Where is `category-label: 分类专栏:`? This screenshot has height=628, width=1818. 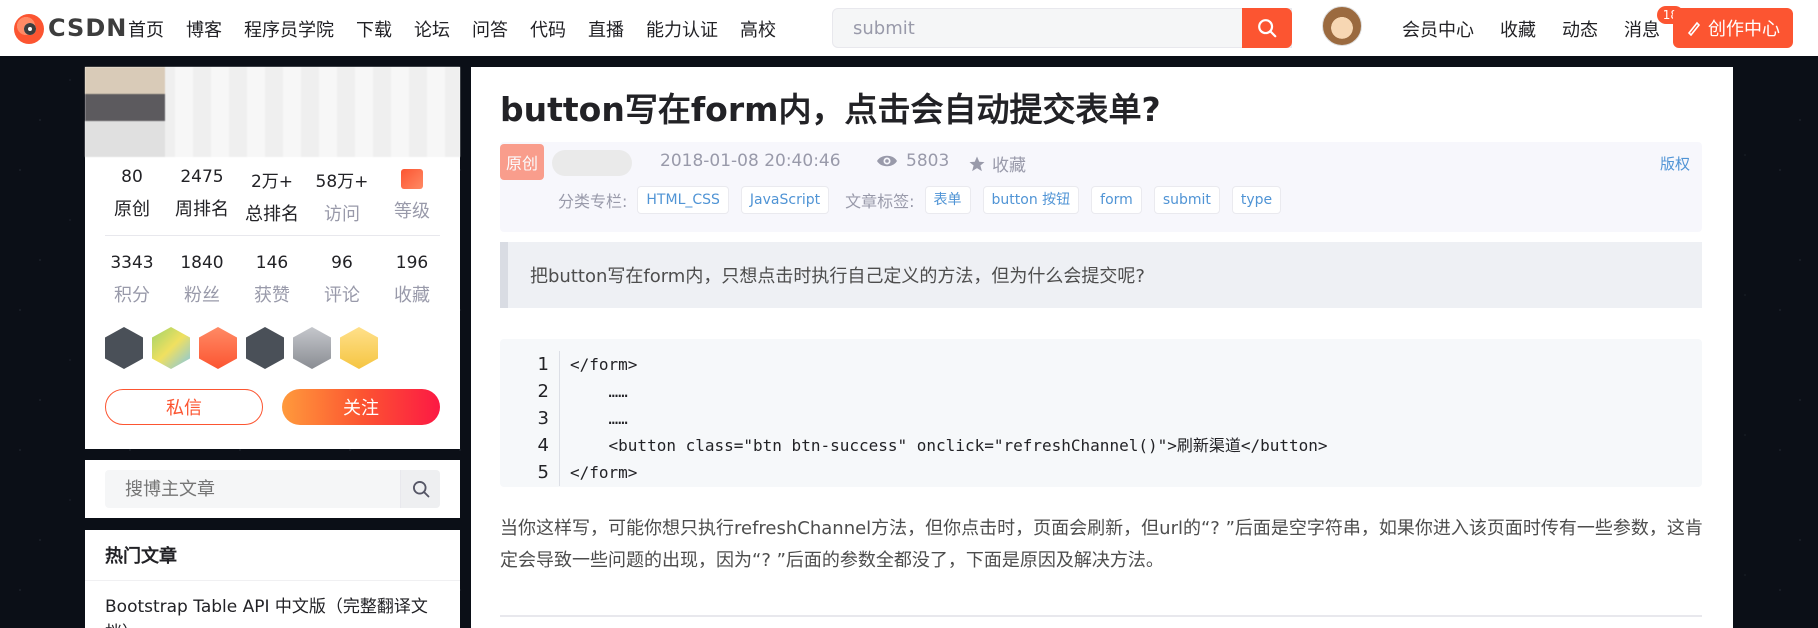
category-label: 分类专栏: is located at coordinates (593, 201).